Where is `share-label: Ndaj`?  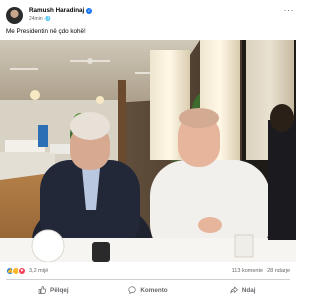
share-label: Ndaj is located at coordinates (248, 290).